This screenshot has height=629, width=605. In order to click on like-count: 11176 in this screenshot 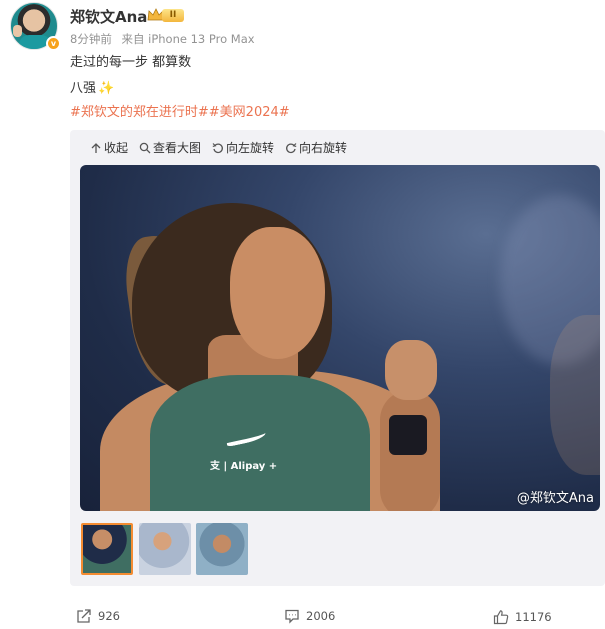, I will do `click(533, 617)`.